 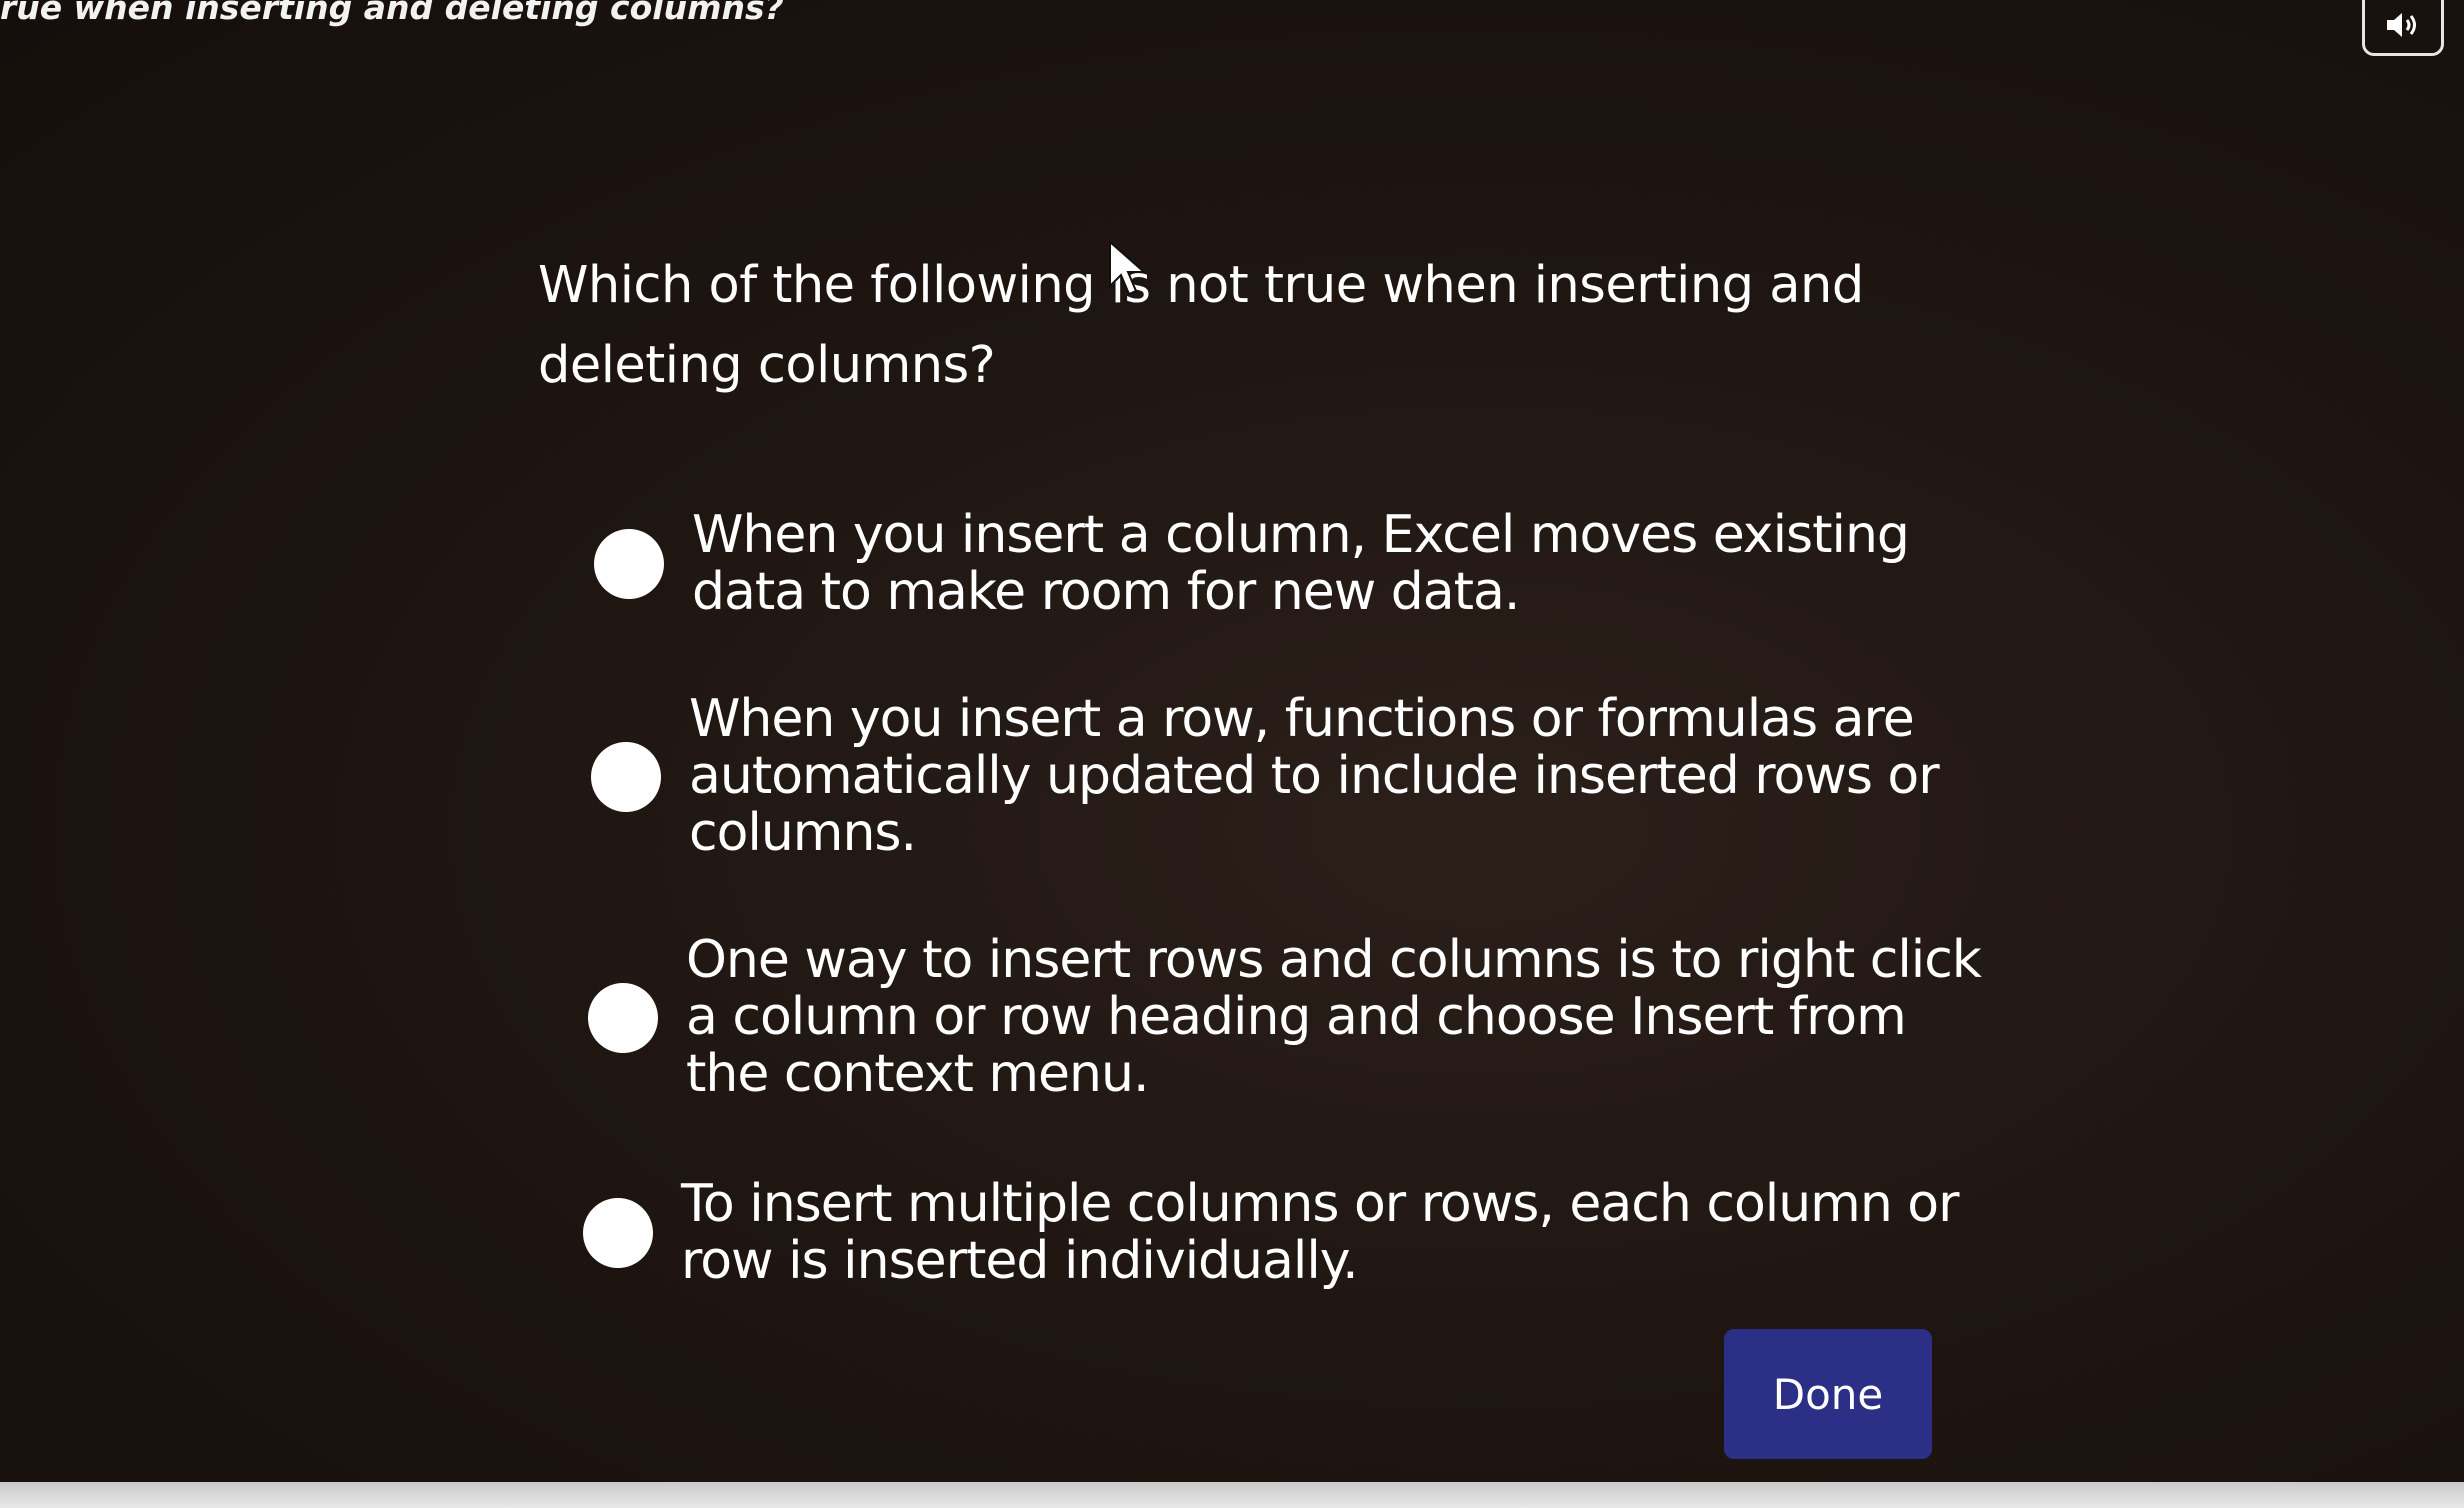 What do you see at coordinates (1828, 1394) in the screenshot?
I see `done-button: Done` at bounding box center [1828, 1394].